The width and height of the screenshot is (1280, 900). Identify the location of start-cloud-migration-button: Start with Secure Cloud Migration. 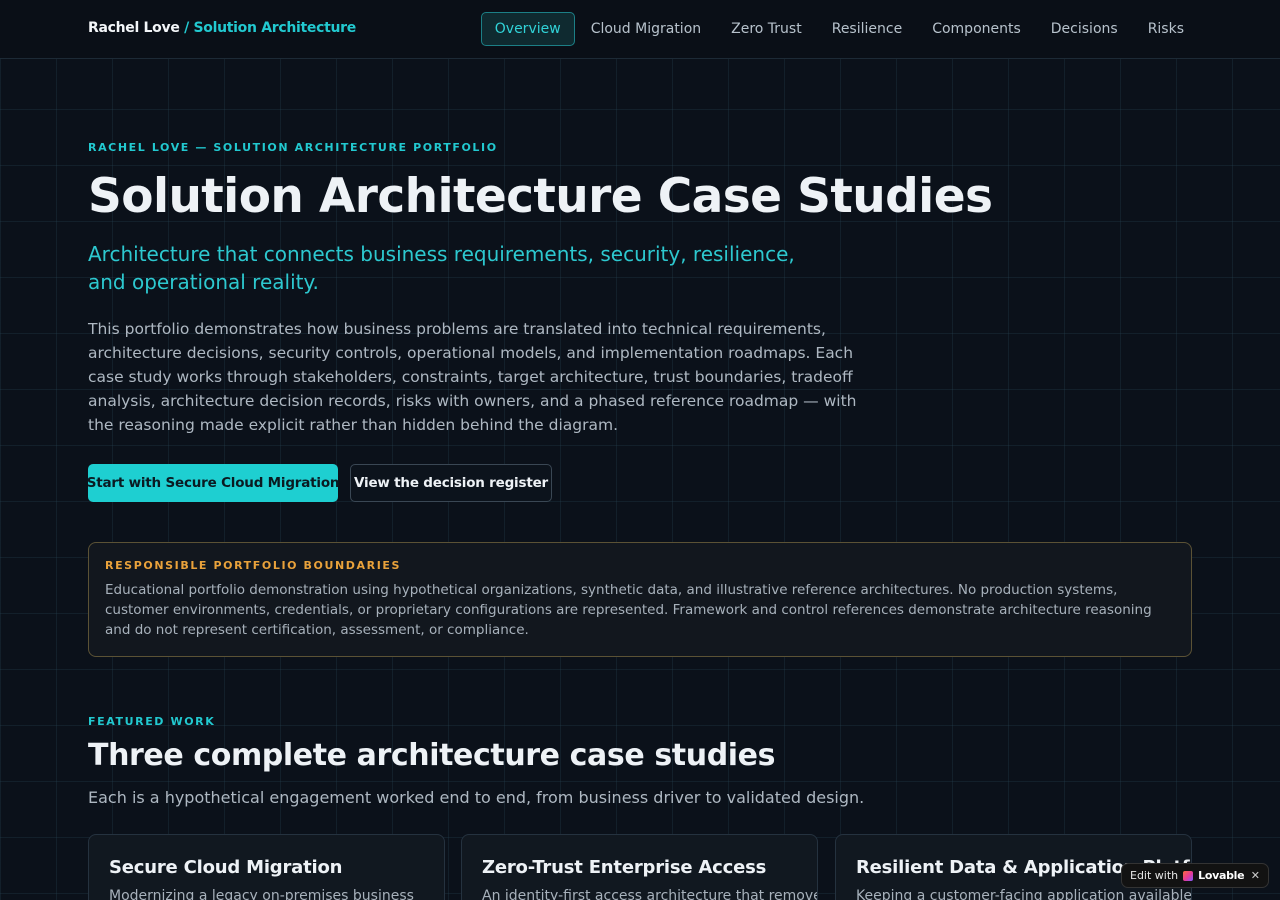
(213, 483).